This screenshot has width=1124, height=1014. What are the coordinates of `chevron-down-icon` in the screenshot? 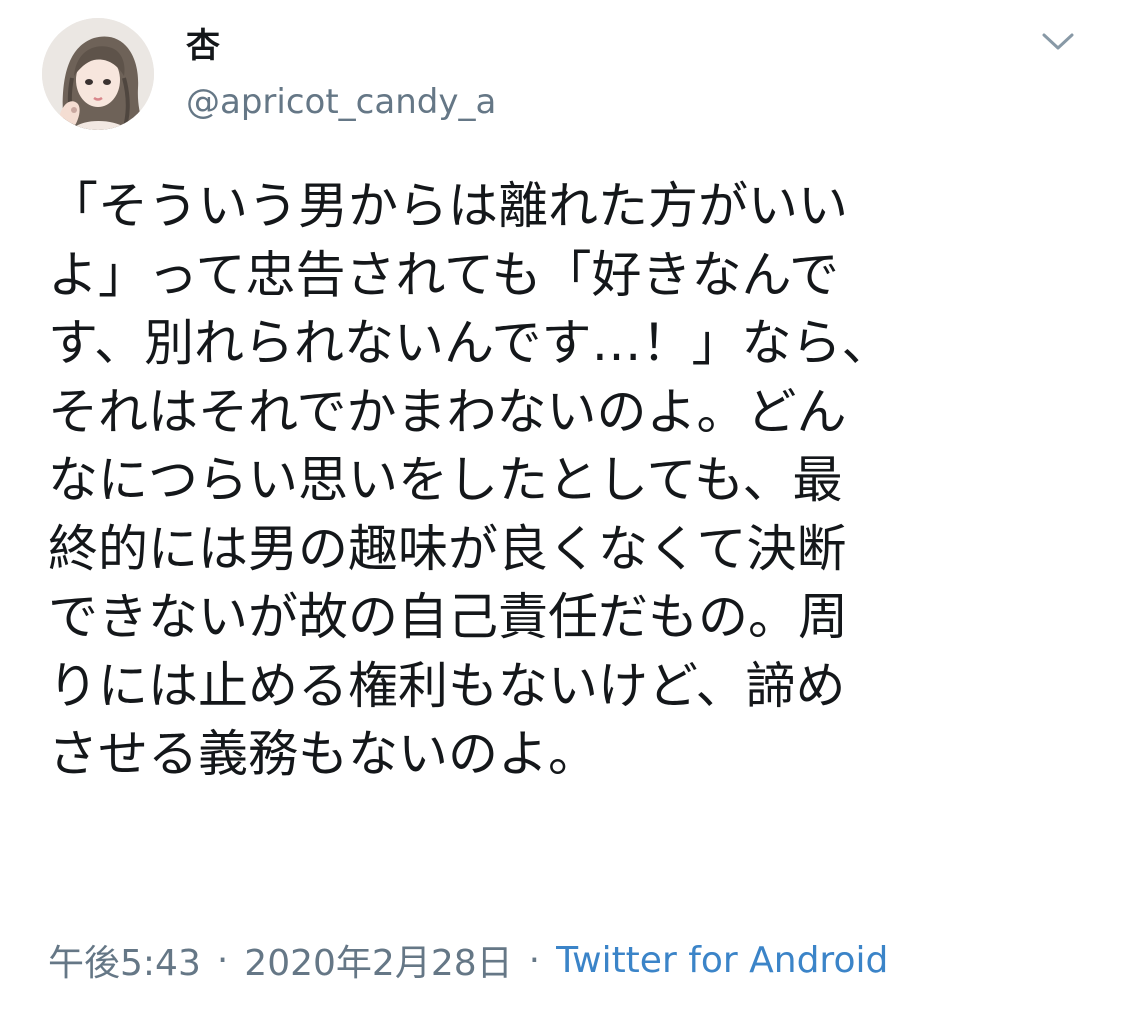 It's located at (1058, 41).